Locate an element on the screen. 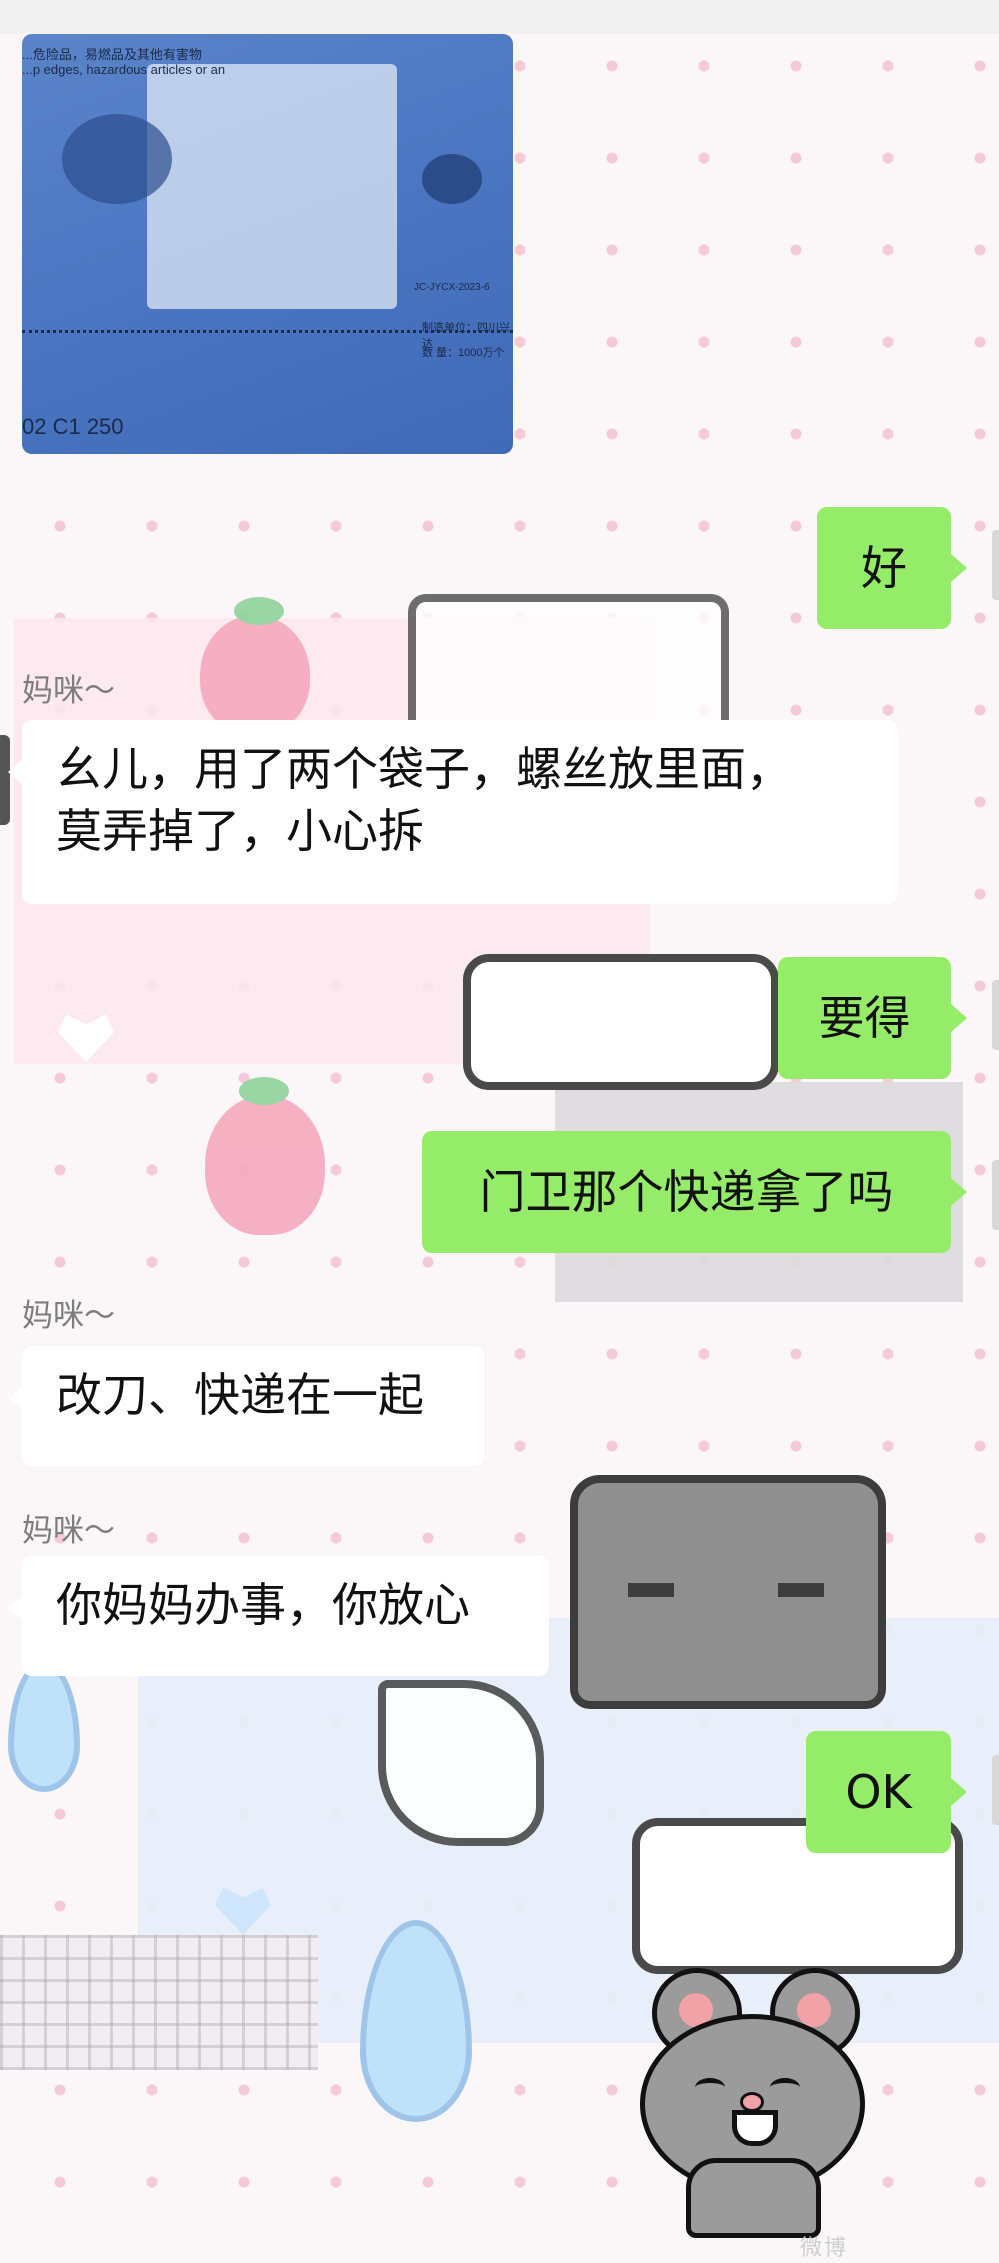 This screenshot has height=2263, width=999. pixel-speech-bubble-sticker is located at coordinates (621, 1022).